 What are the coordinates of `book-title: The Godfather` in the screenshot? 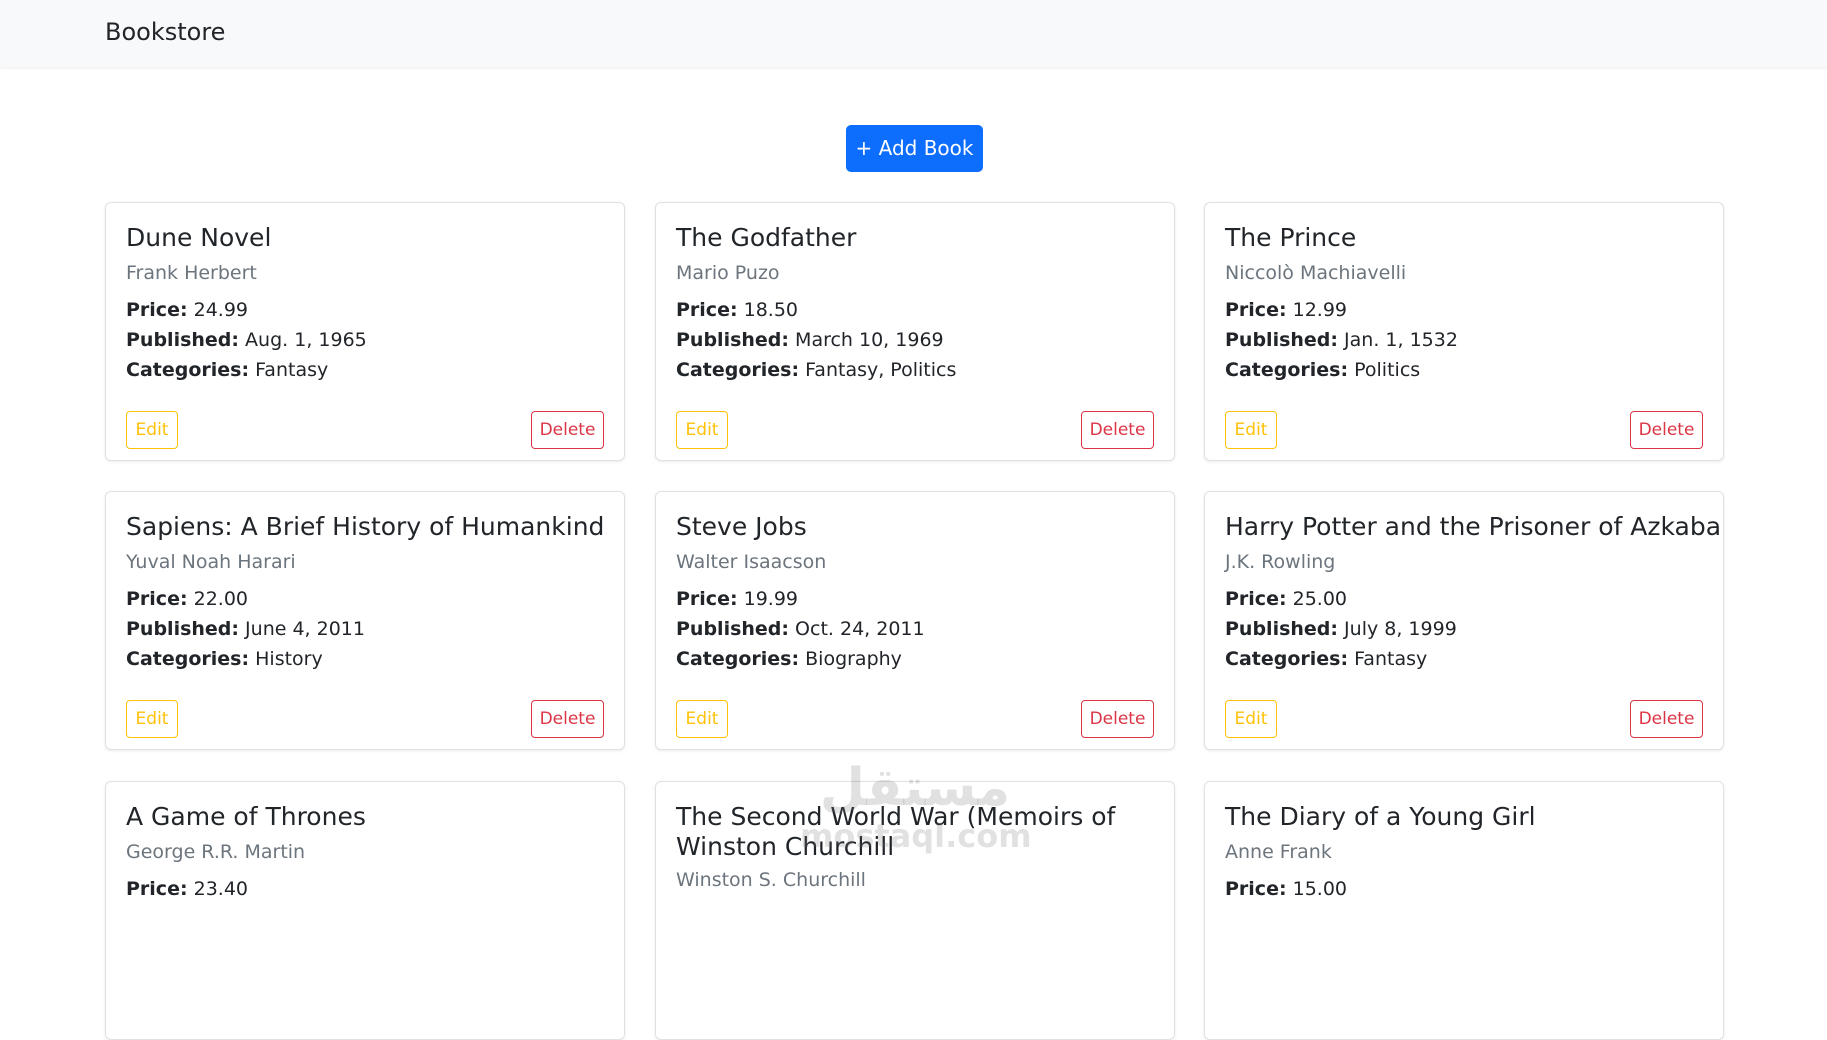 It's located at (766, 237).